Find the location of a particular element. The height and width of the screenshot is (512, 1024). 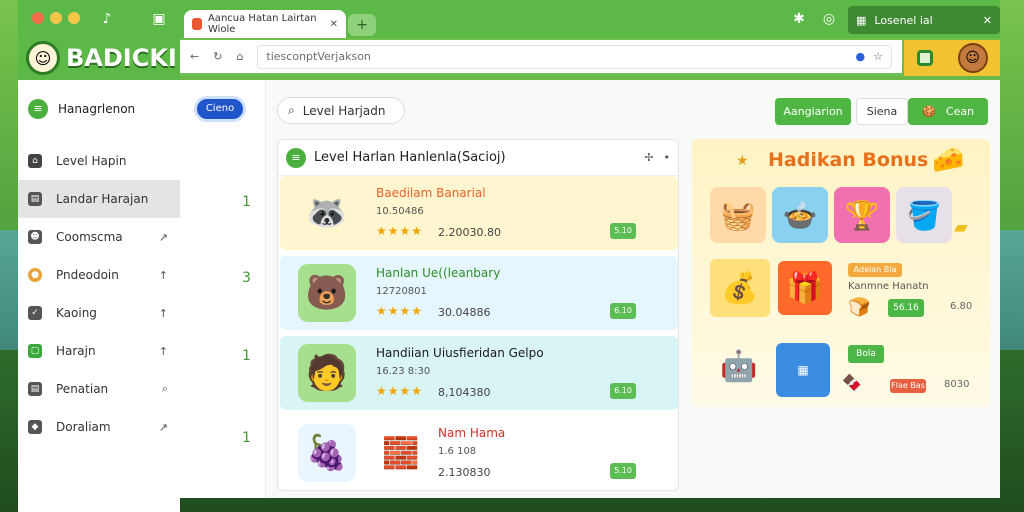

reload-icon: ↻ is located at coordinates (217, 56).